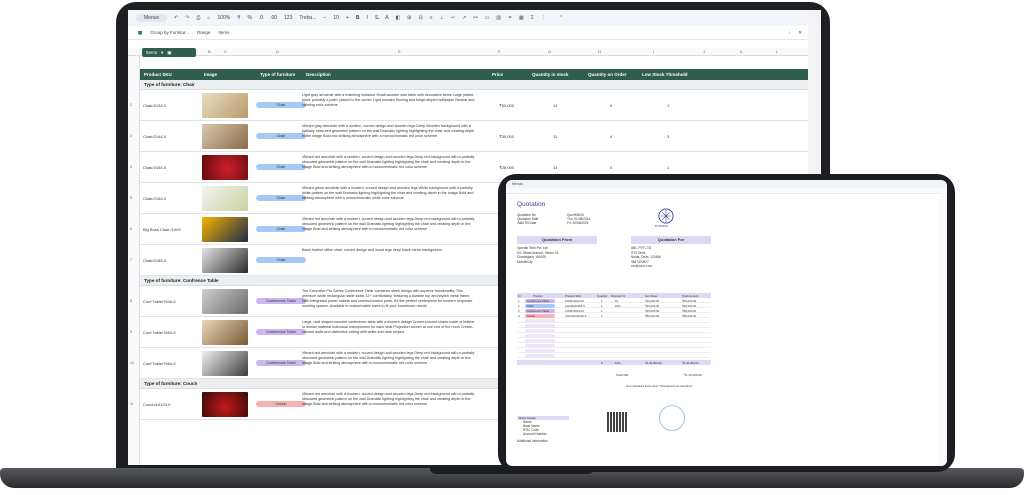 This screenshot has width=1024, height=495. I want to click on tablet-menus: Menus, so click(517, 184).